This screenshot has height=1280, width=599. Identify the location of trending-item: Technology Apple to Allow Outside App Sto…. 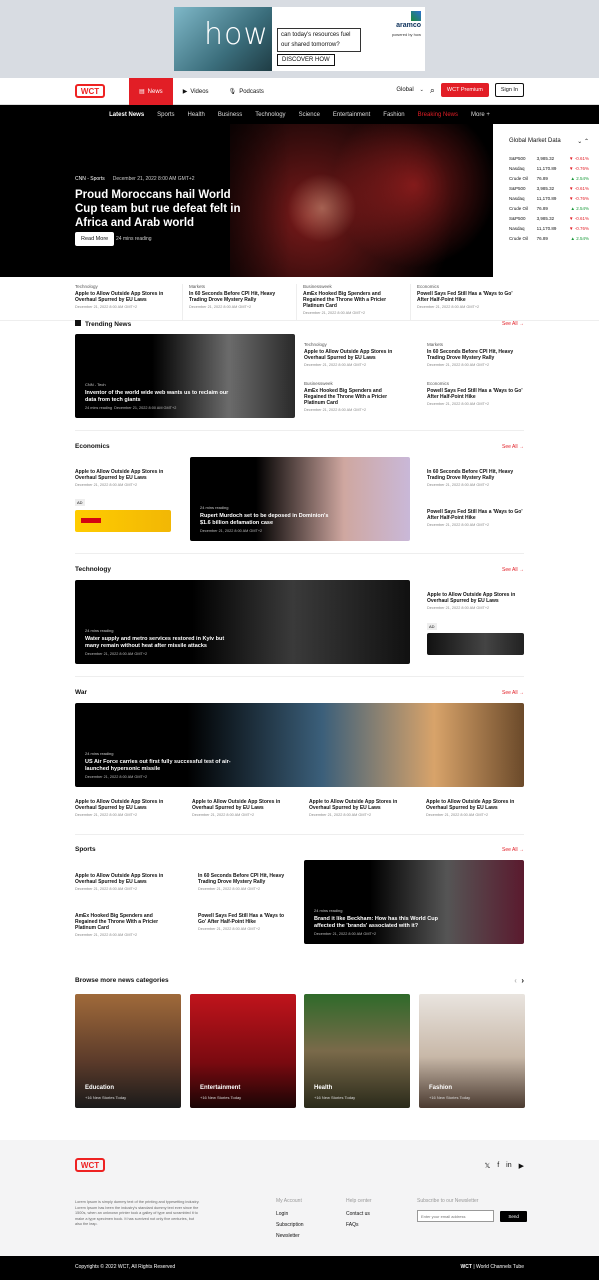
(352, 354).